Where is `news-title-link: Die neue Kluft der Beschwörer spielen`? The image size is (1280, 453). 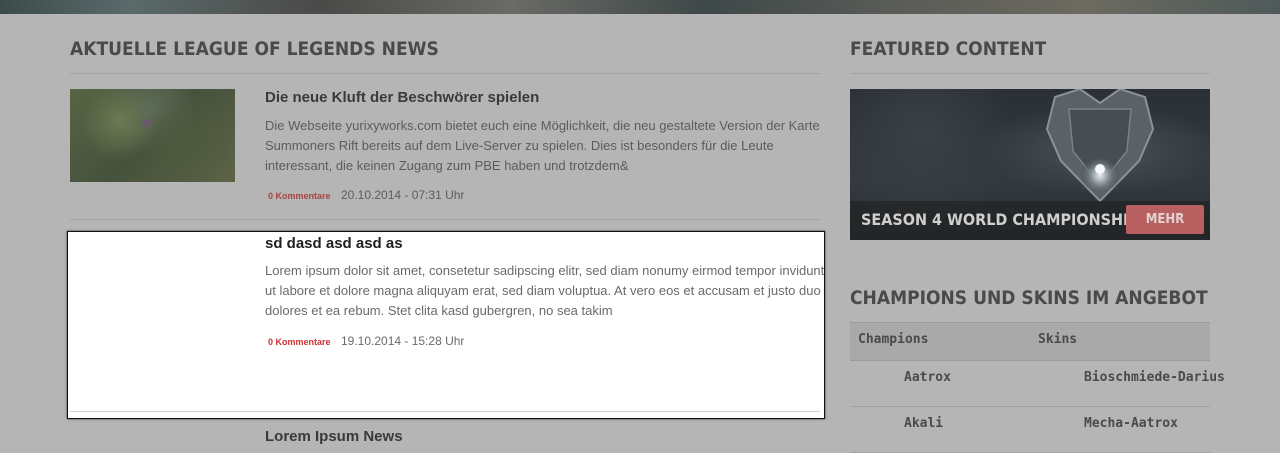 news-title-link: Die neue Kluft der Beschwörer spielen is located at coordinates (402, 97).